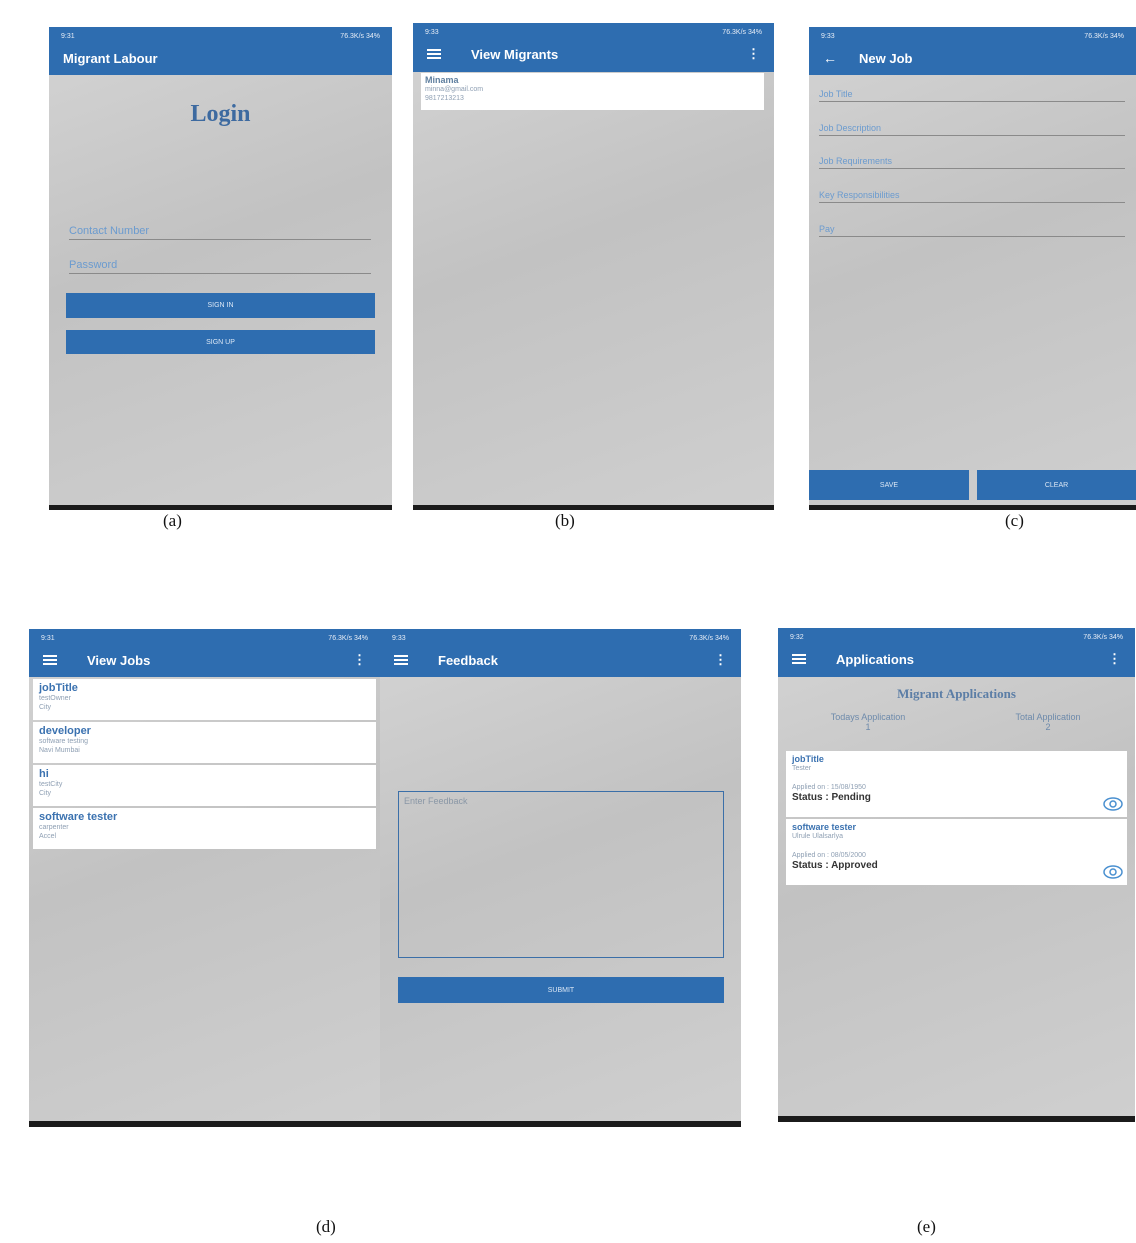  I want to click on pay-field: Pay, so click(972, 230).